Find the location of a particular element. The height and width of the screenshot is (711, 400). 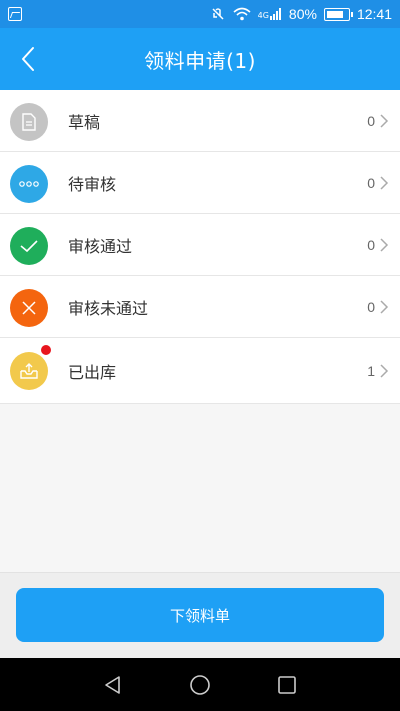

more-dots-icon is located at coordinates (29, 184).